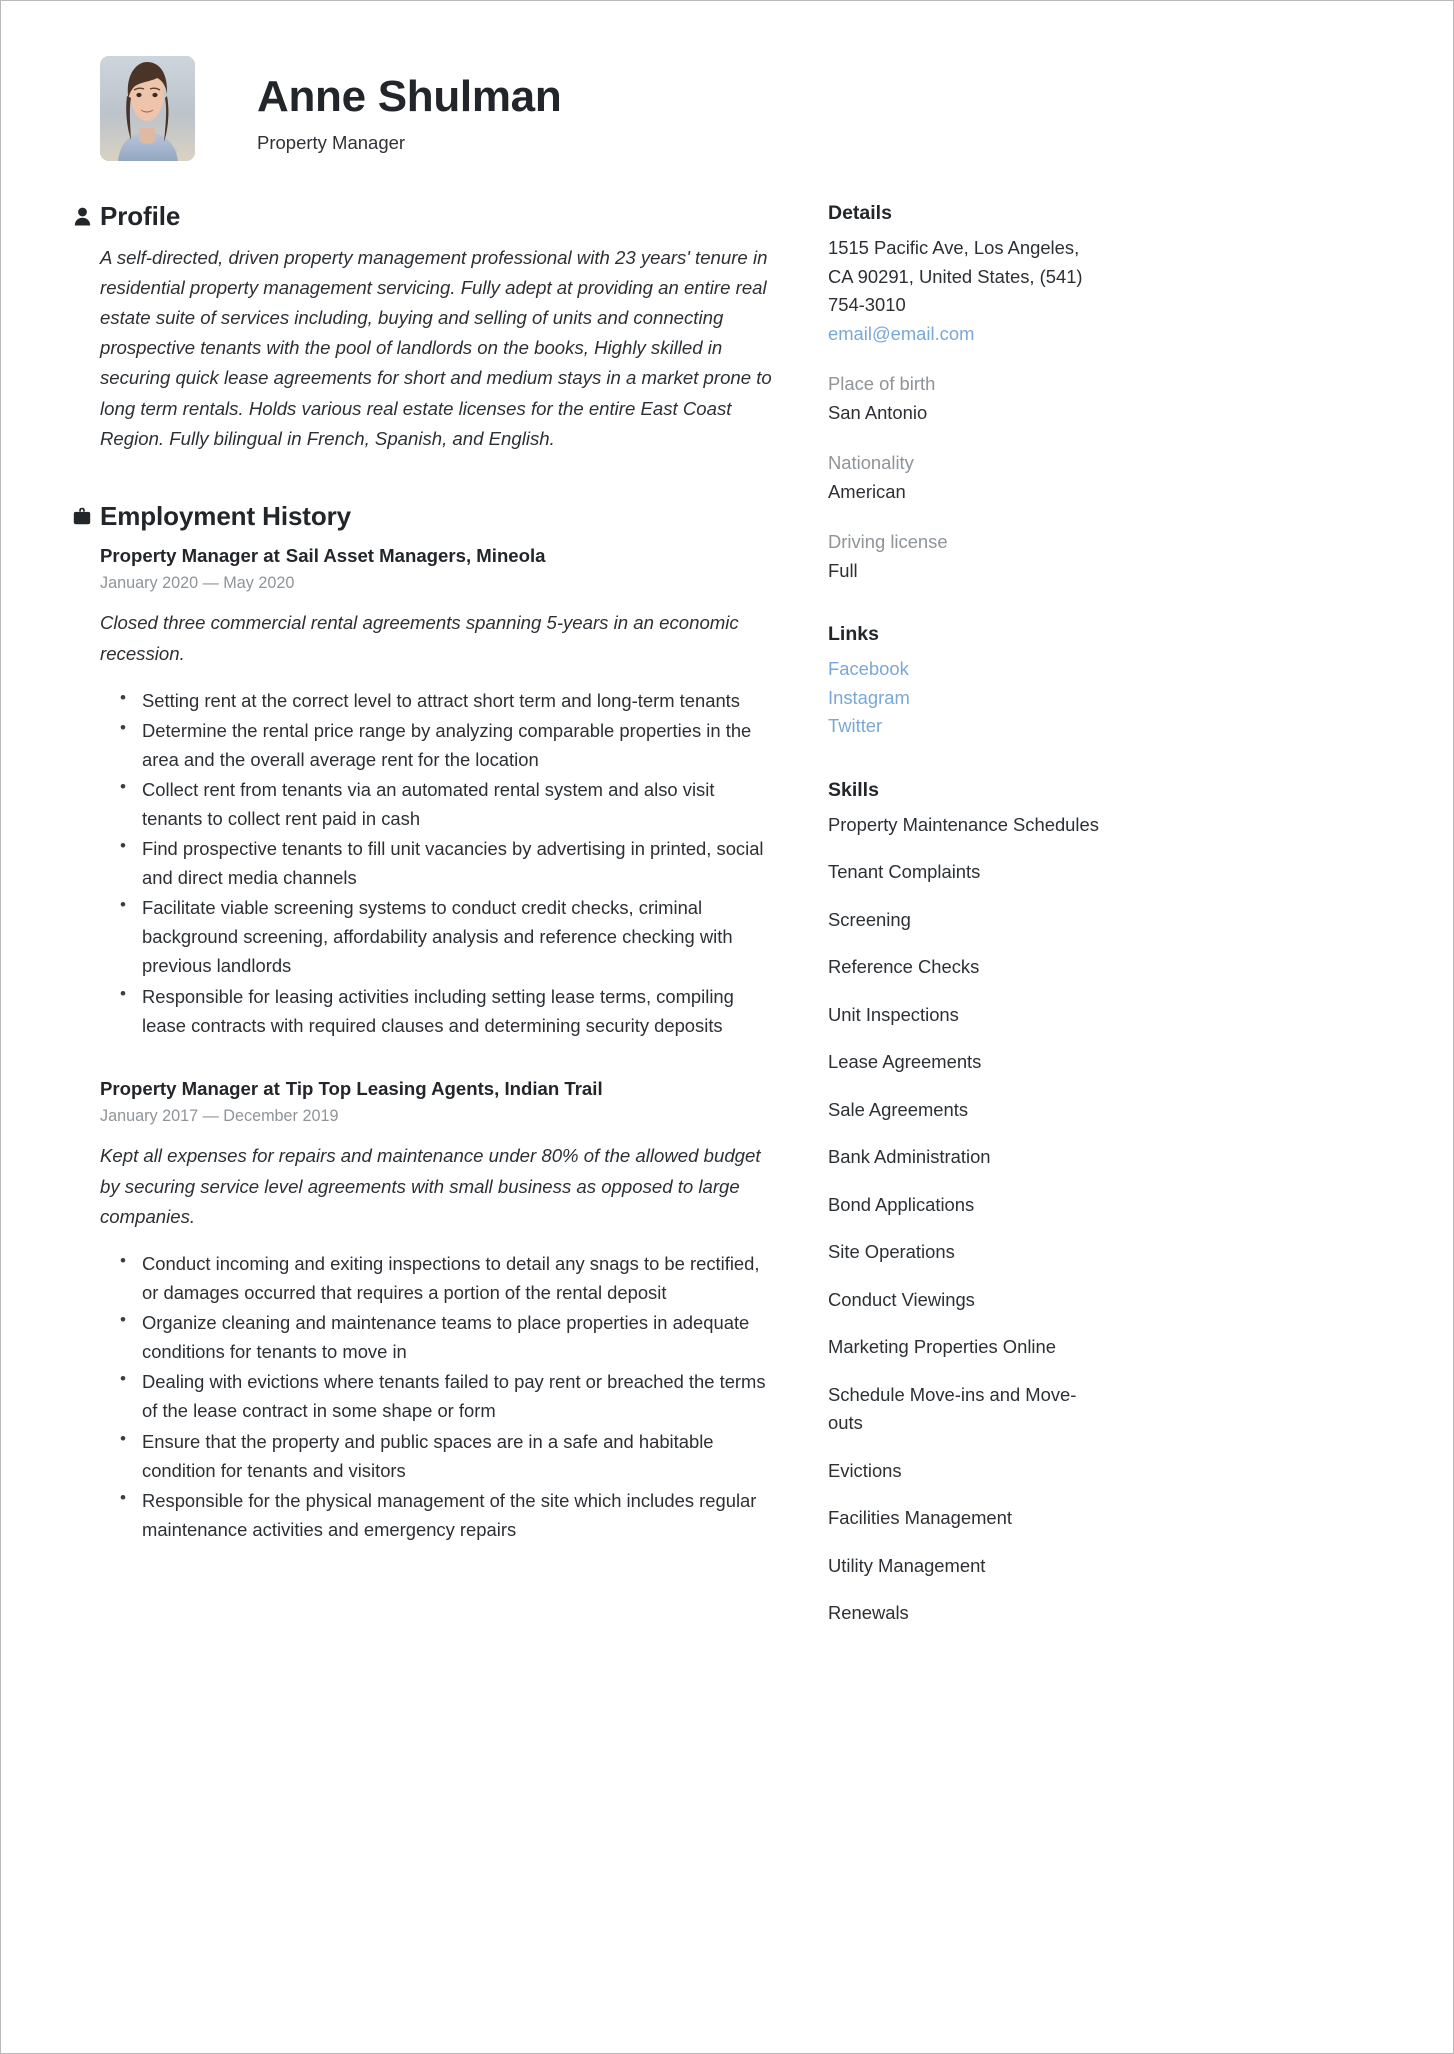 Image resolution: width=1454 pixels, height=2054 pixels. Describe the element at coordinates (82, 516) in the screenshot. I see `briefcase-icon` at that location.